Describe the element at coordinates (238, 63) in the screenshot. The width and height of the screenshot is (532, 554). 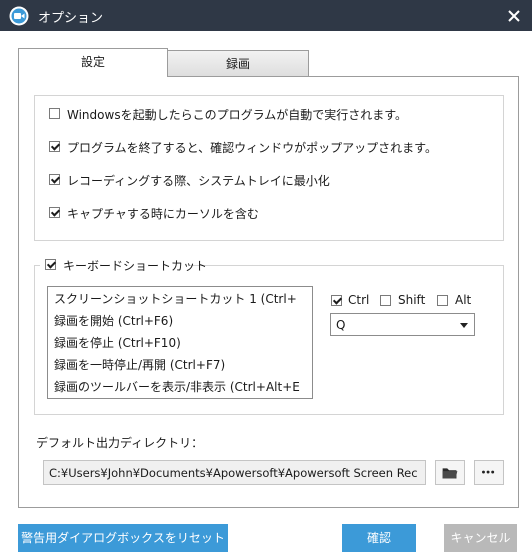
I see `tab-recording: 録画` at that location.